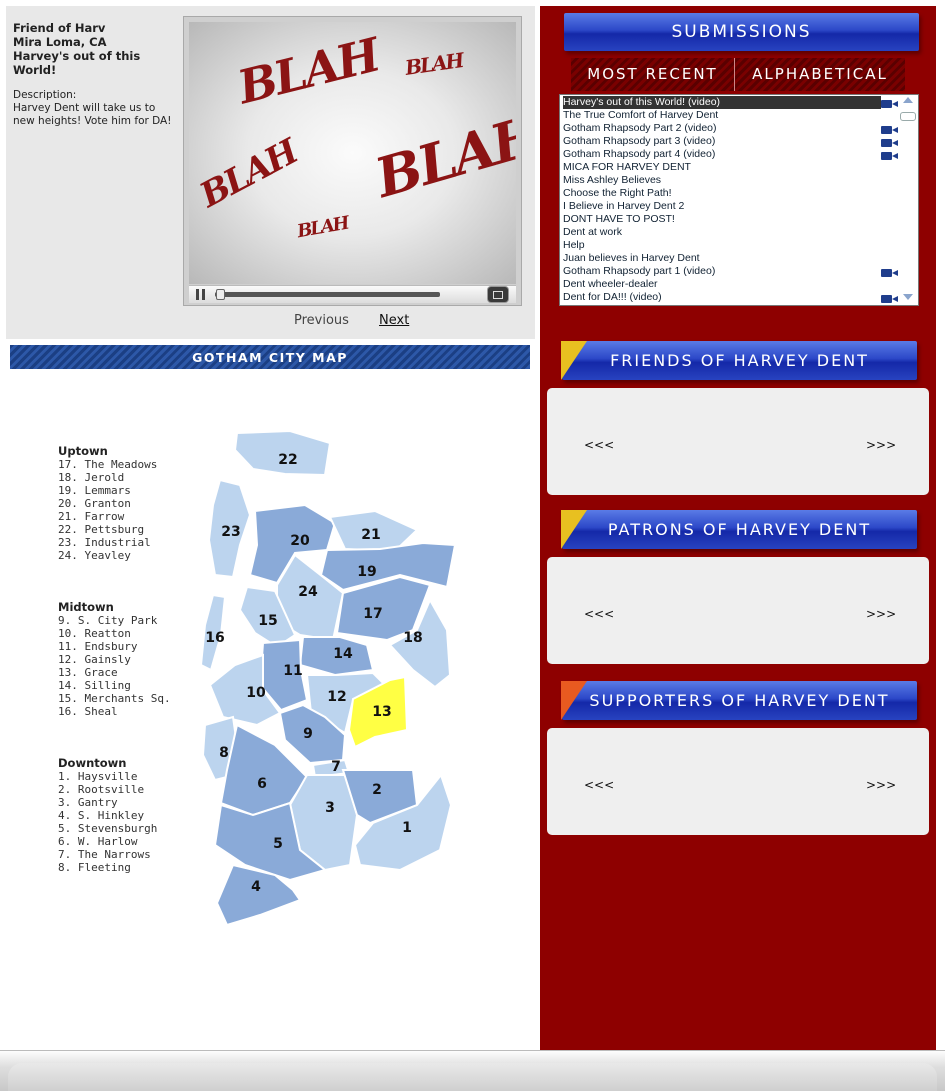 Image resolution: width=945 pixels, height=1091 pixels. Describe the element at coordinates (394, 320) in the screenshot. I see `next-link: Next` at that location.